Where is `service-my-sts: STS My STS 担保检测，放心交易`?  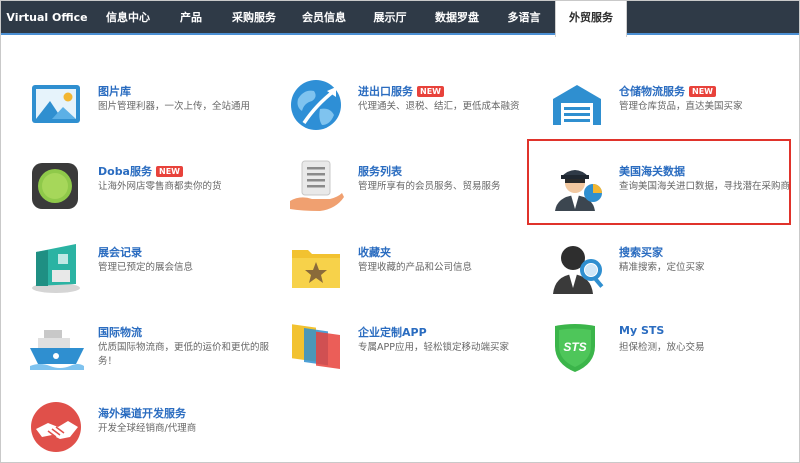 service-my-sts: STS My STS 担保检测，放心交易 is located at coordinates (675, 355).